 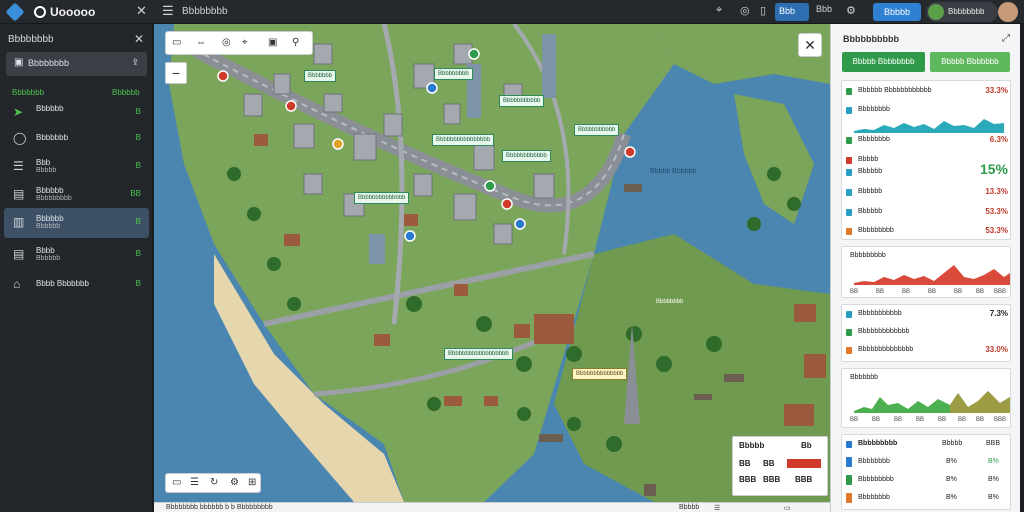 What do you see at coordinates (883, 62) in the screenshot?
I see `primary-action-button: Bbbbb Bbbbbbbb` at bounding box center [883, 62].